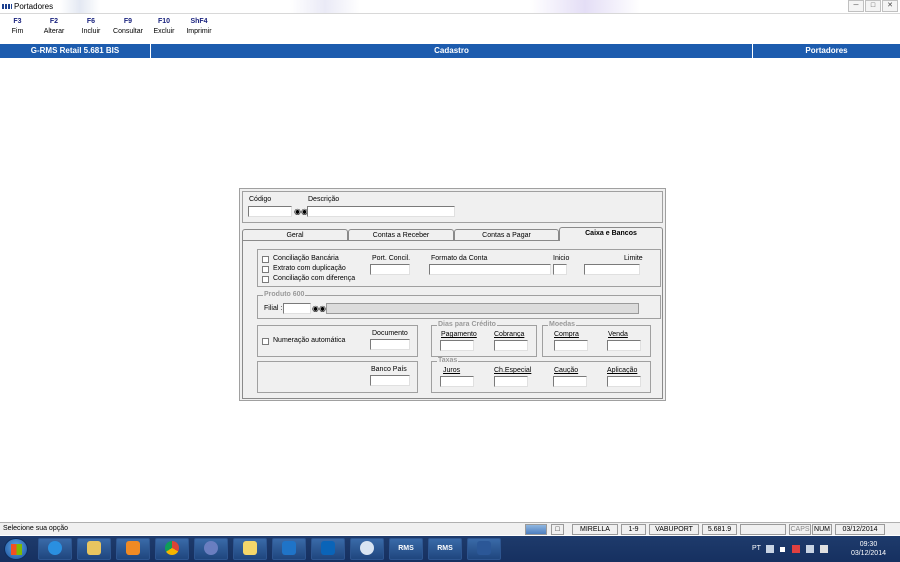 The height and width of the screenshot is (562, 900). What do you see at coordinates (612, 269) in the screenshot?
I see `limite-input` at bounding box center [612, 269].